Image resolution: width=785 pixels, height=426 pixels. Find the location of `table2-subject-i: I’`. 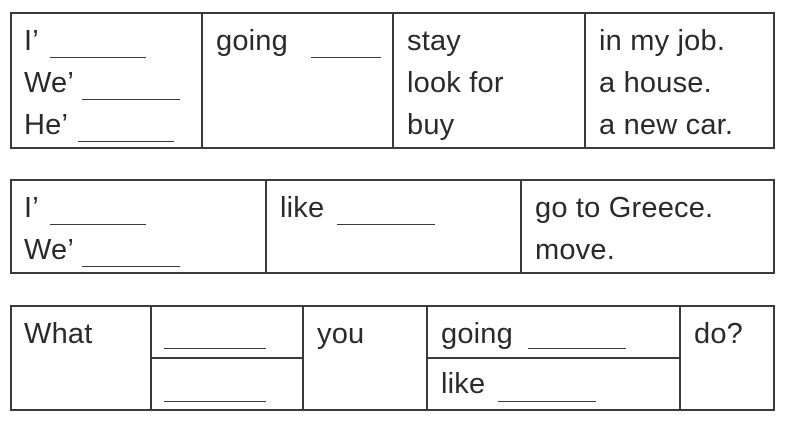

table2-subject-i: I’ is located at coordinates (31, 208).